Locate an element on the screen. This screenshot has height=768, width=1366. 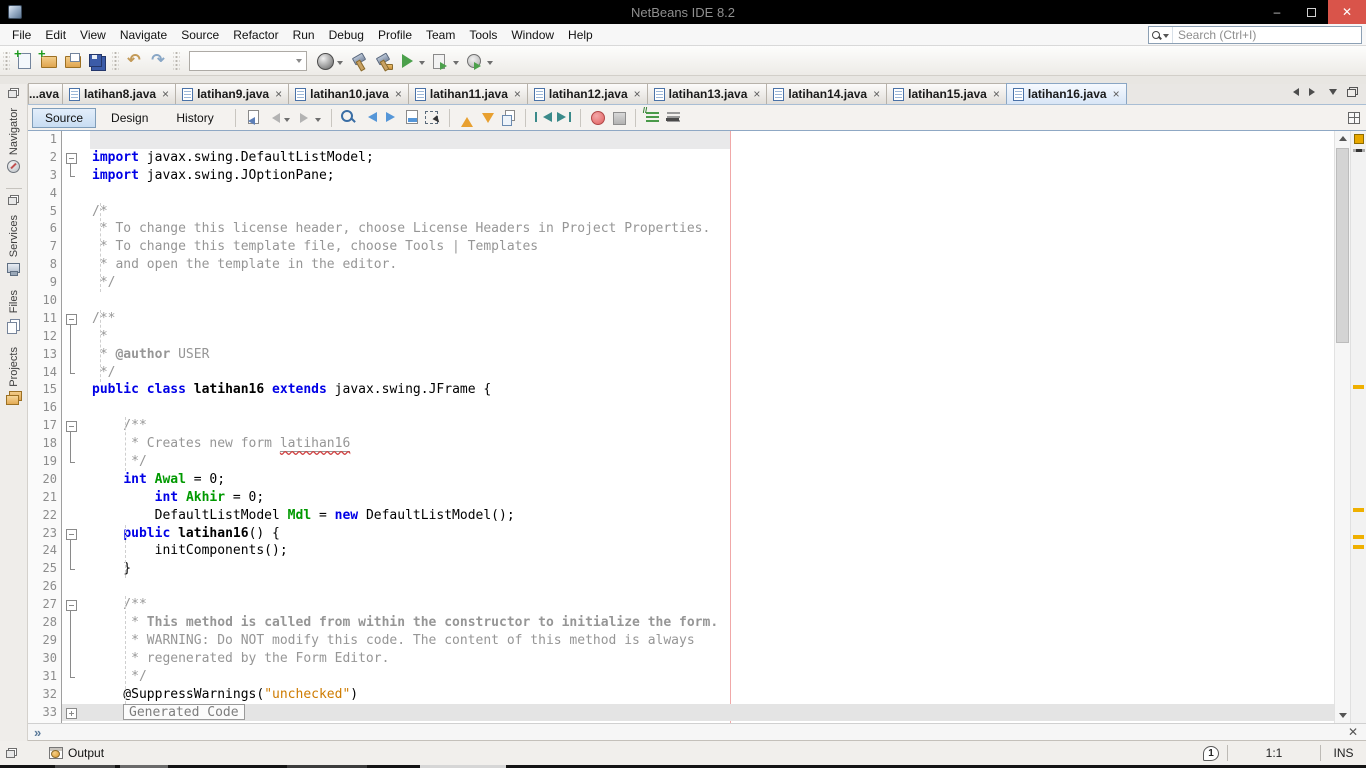
tab-latihan12-java: latihan12.java is located at coordinates (586, 93).